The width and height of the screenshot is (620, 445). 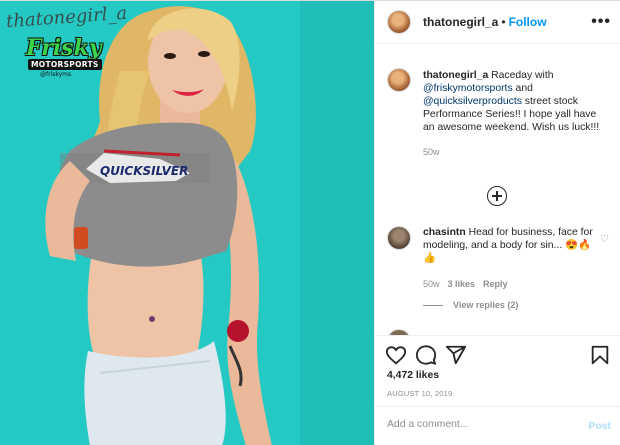 What do you see at coordinates (455, 75) in the screenshot?
I see `caption-username: thatonegirl_a` at bounding box center [455, 75].